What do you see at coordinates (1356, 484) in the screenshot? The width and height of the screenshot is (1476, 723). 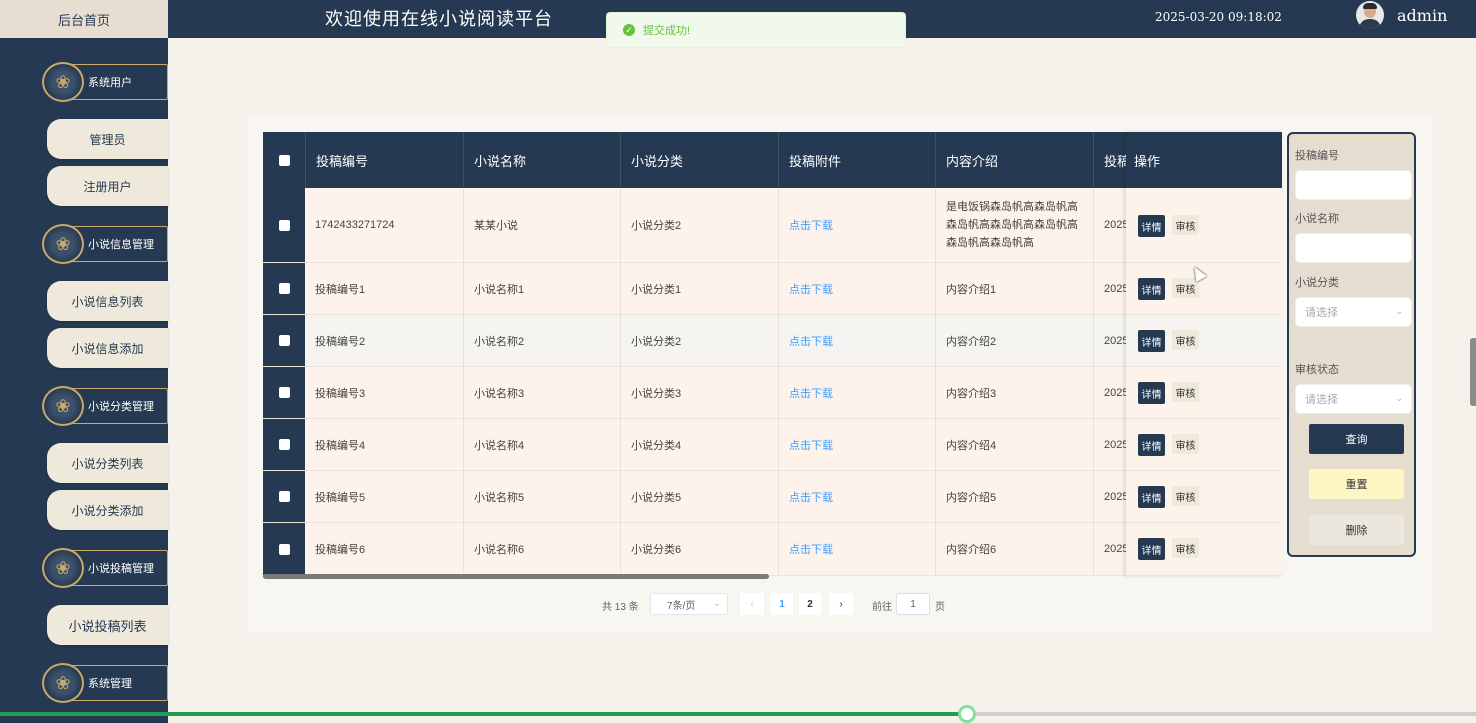 I see `reset-button: 重置` at bounding box center [1356, 484].